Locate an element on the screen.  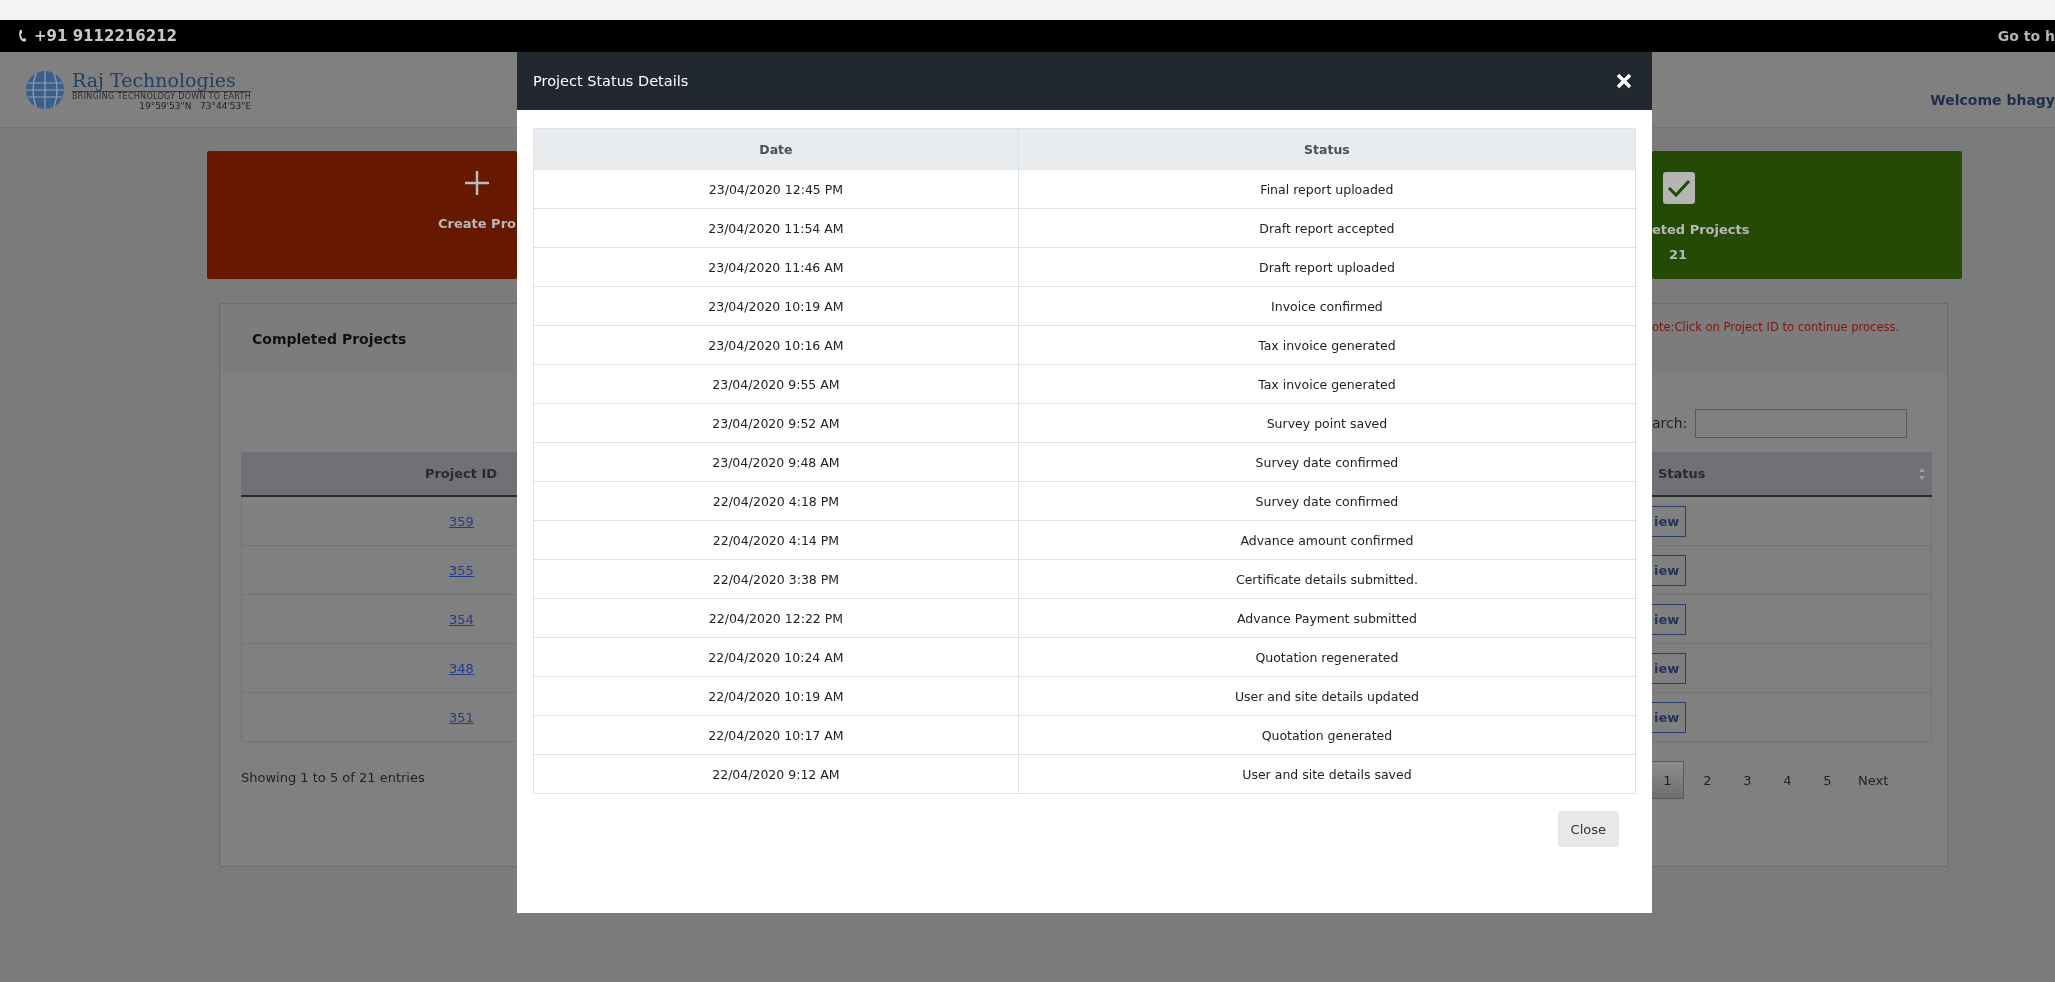
page-button: 1 is located at coordinates (1668, 780).